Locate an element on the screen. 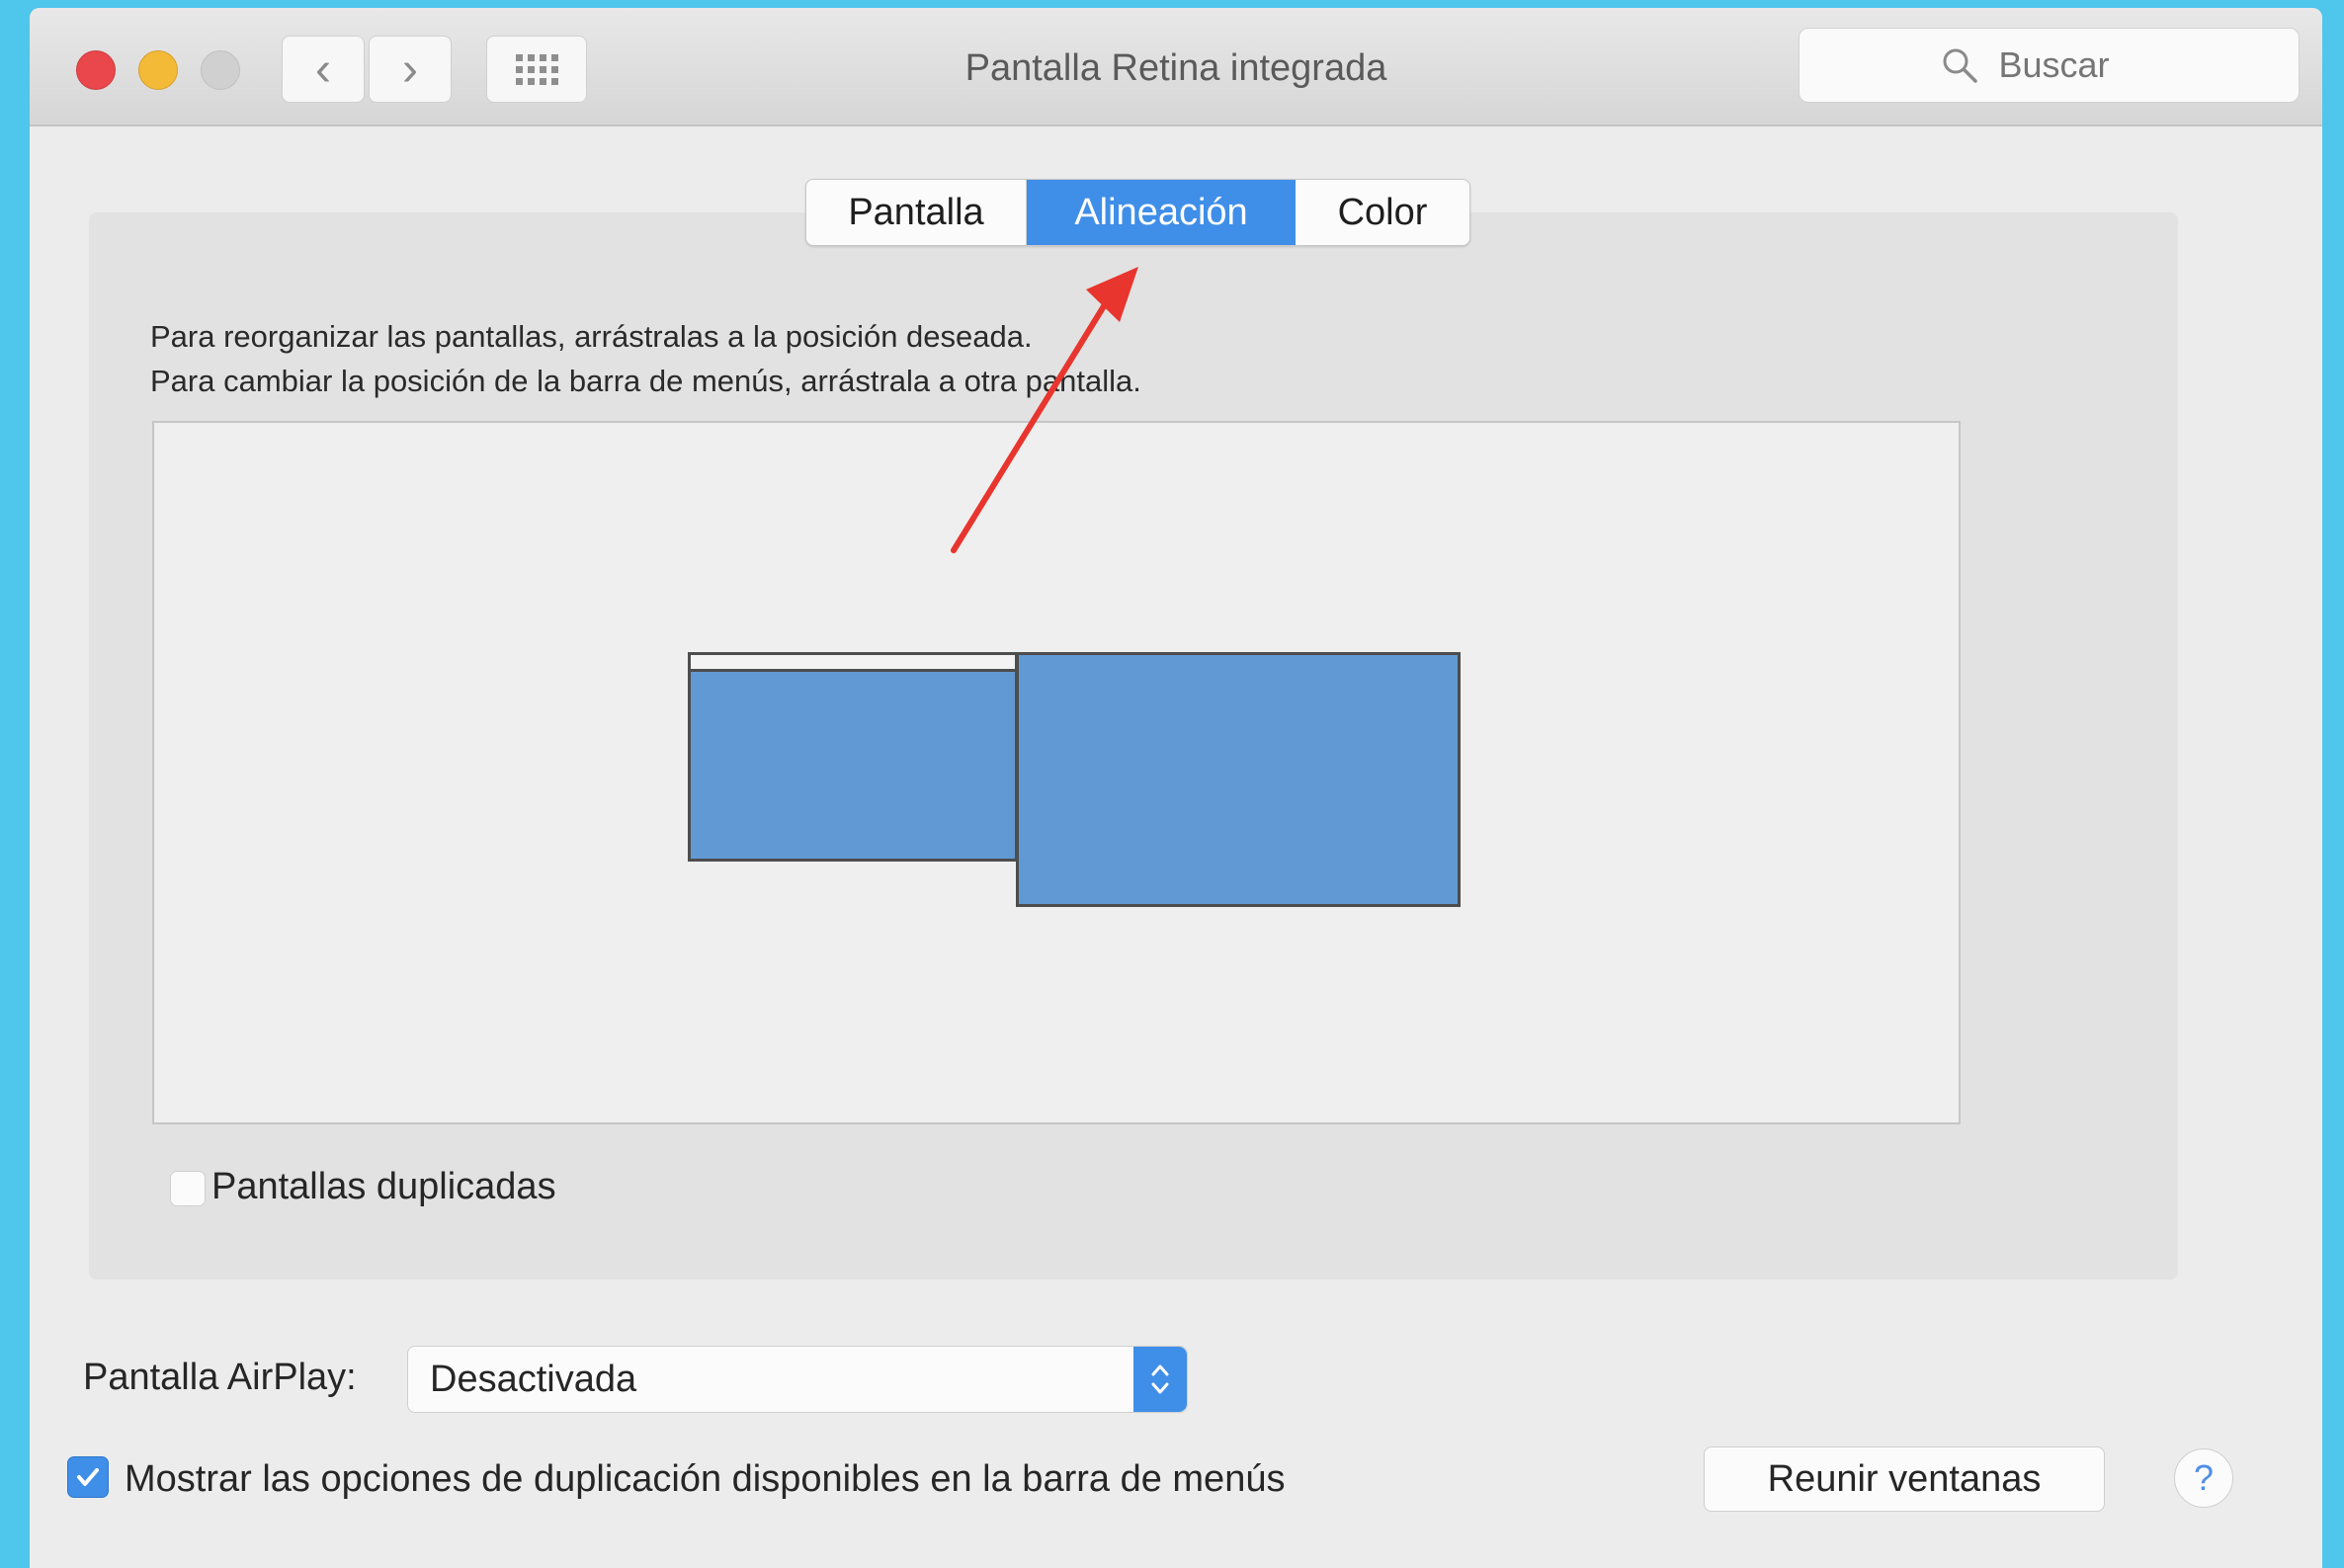 Image resolution: width=2344 pixels, height=1568 pixels. display-main-with-menubar is located at coordinates (853, 757).